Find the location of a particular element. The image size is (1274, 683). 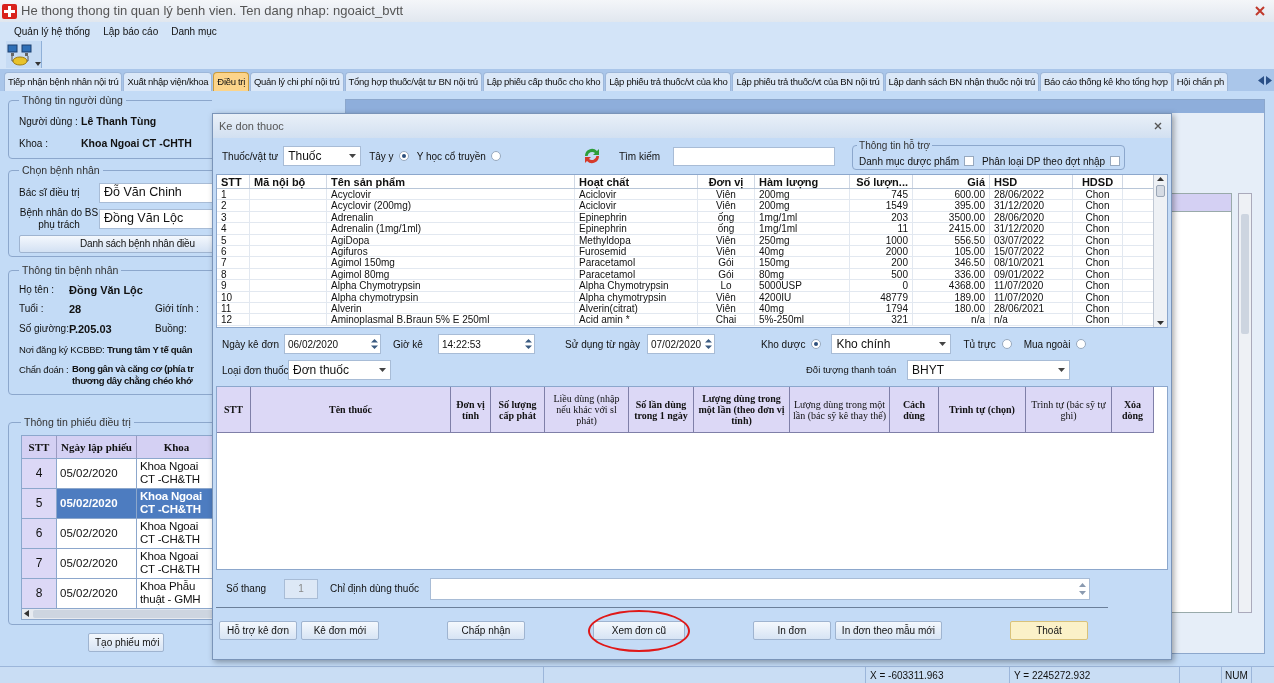

tab: Lập danh sách BN nhận thuốc nội trú is located at coordinates (961, 81).